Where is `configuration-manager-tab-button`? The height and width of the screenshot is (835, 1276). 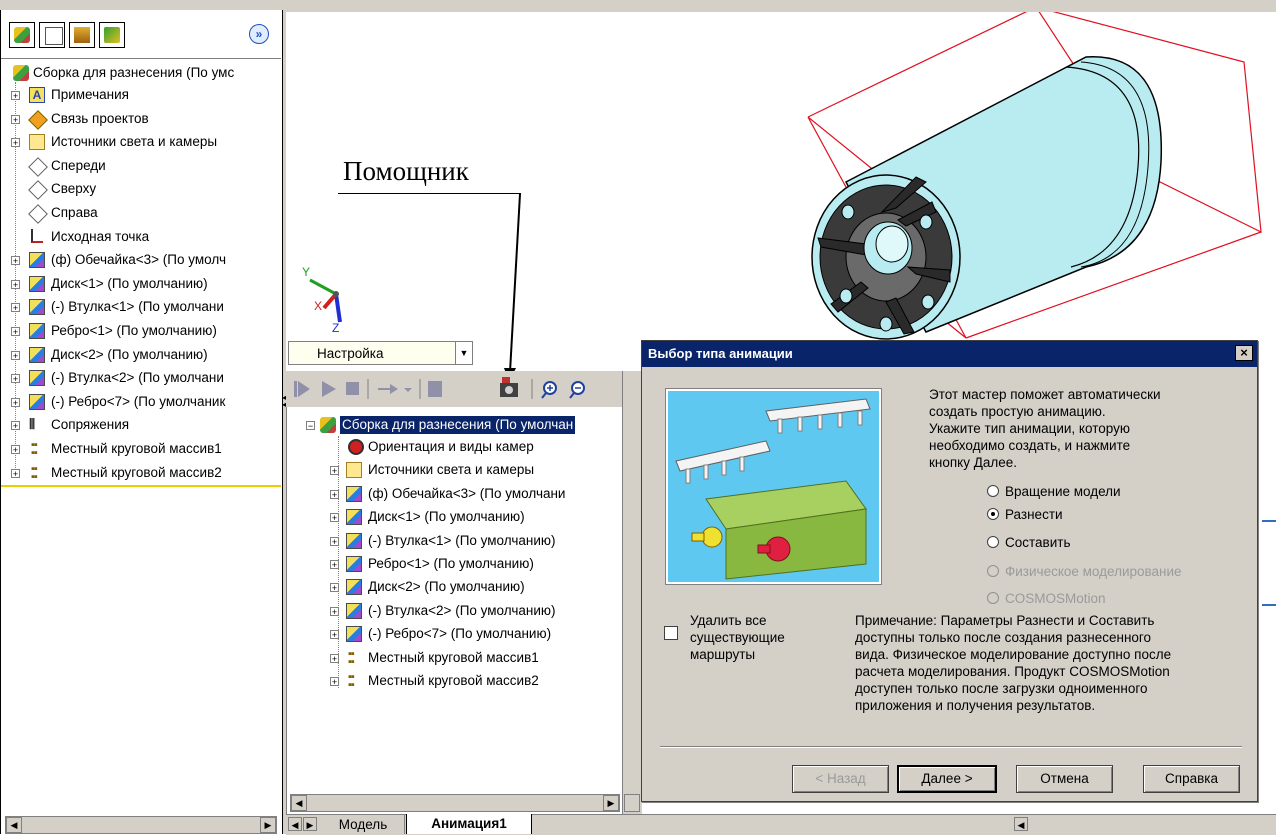 configuration-manager-tab-button is located at coordinates (82, 35).